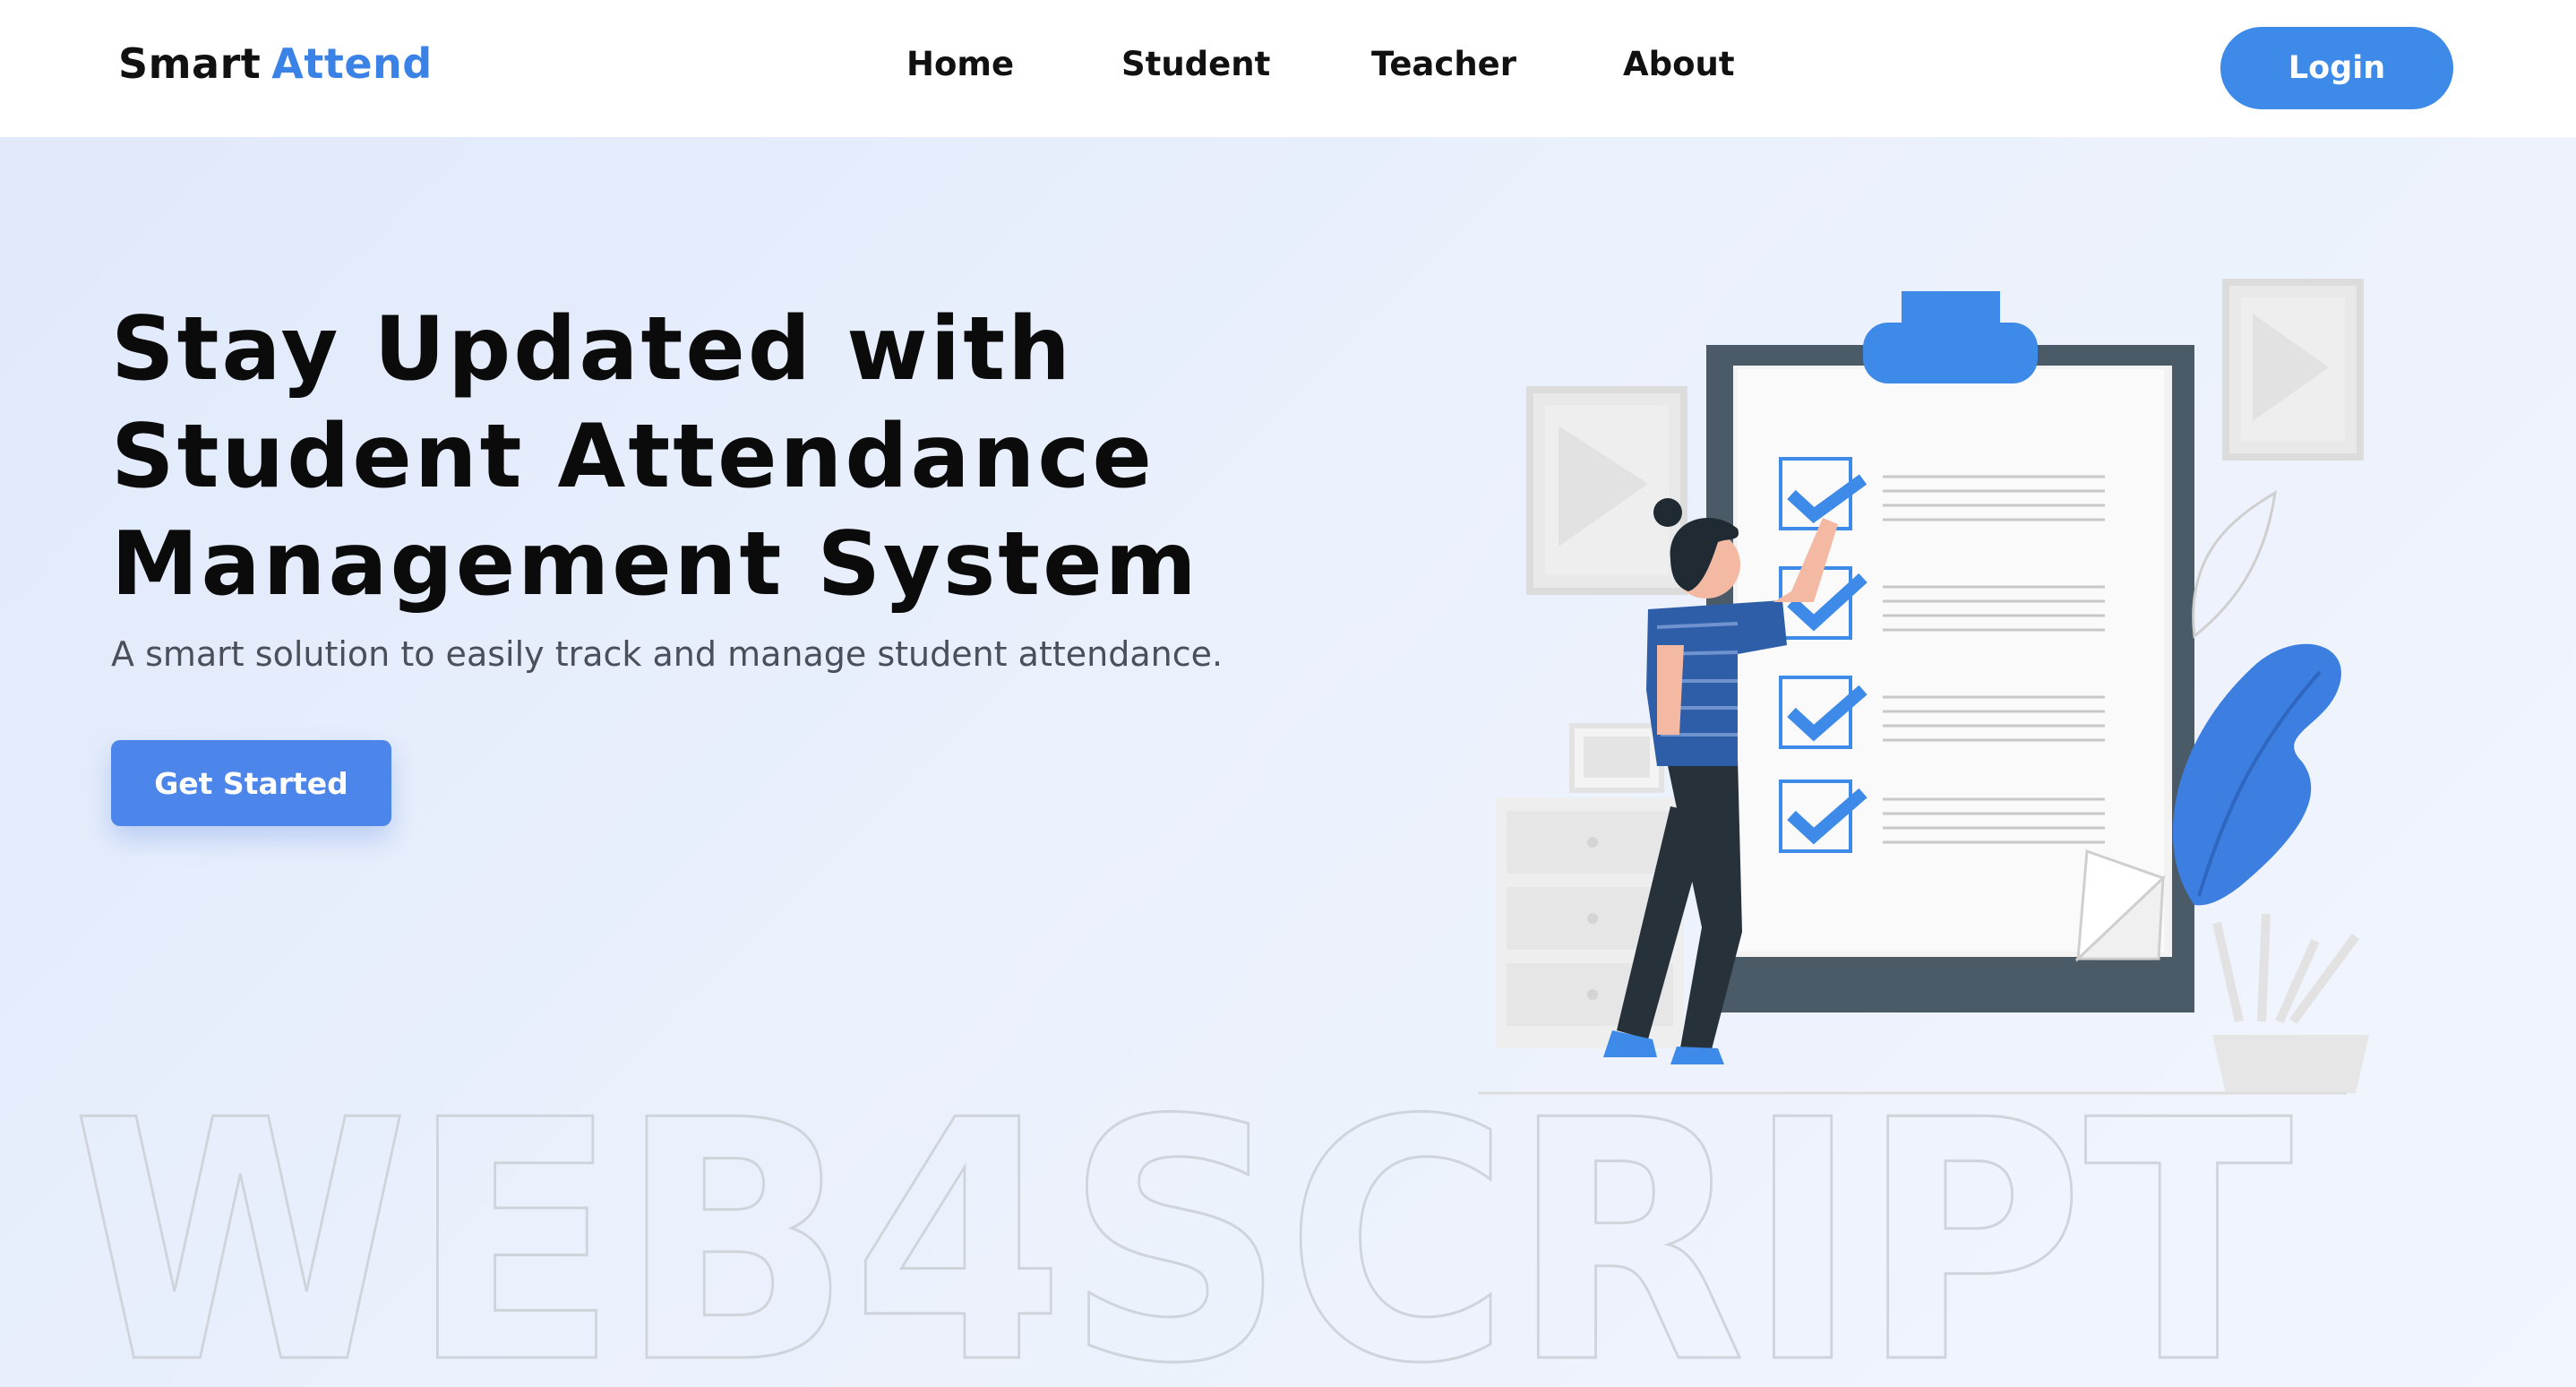  What do you see at coordinates (2256, 698) in the screenshot?
I see `plant-icon` at bounding box center [2256, 698].